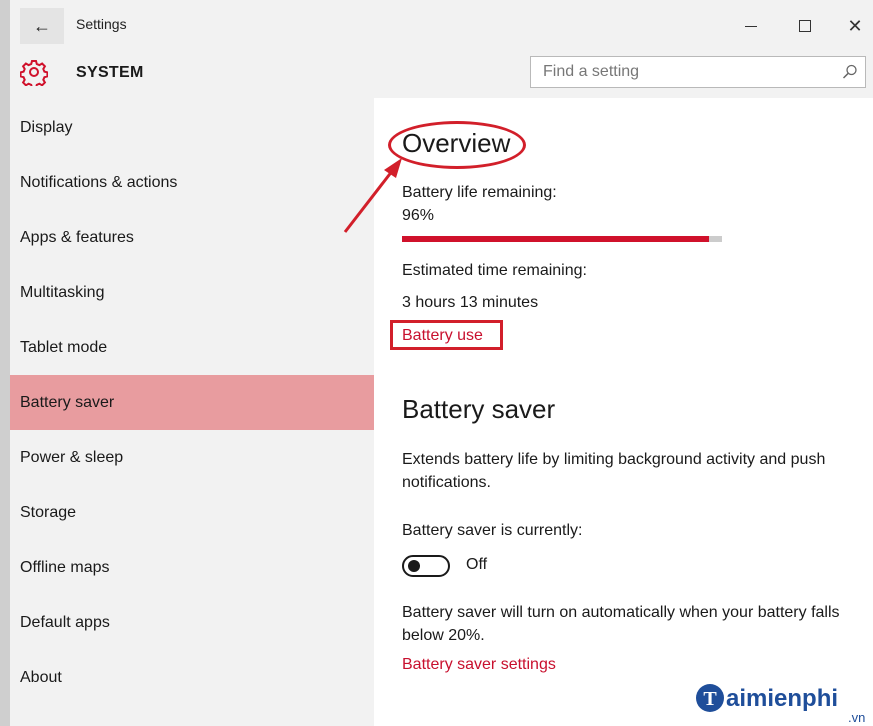  I want to click on sidebar-item-power-sleep: Power & sleep, so click(192, 457).